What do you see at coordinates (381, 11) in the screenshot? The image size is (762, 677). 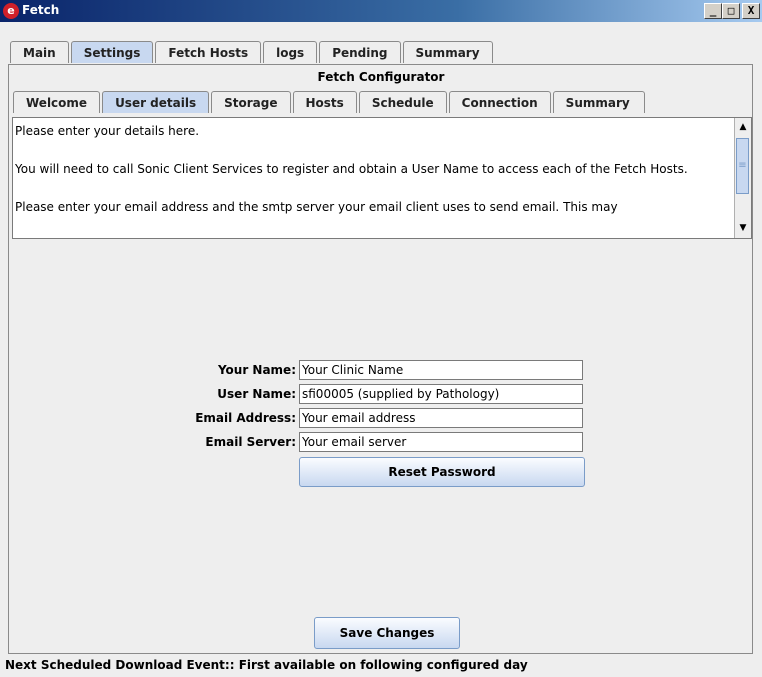 I see `title-bar: e Fetch _ □ X` at bounding box center [381, 11].